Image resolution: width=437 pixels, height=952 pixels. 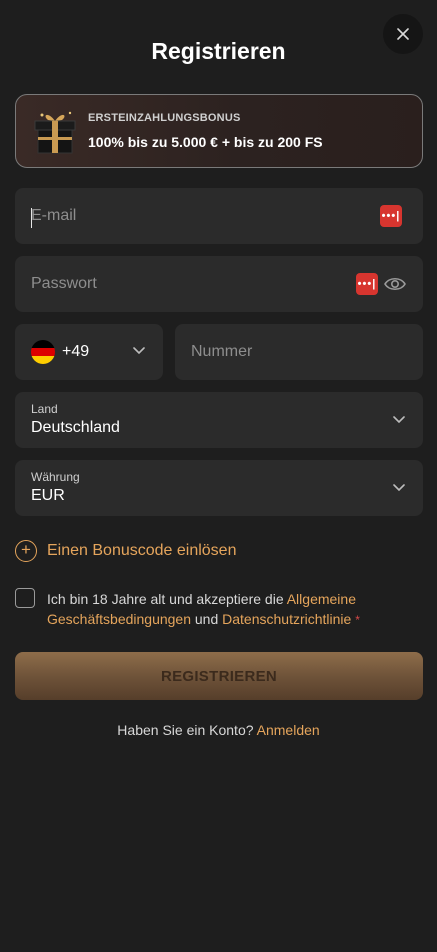 What do you see at coordinates (76, 351) in the screenshot?
I see `dial-code: +49` at bounding box center [76, 351].